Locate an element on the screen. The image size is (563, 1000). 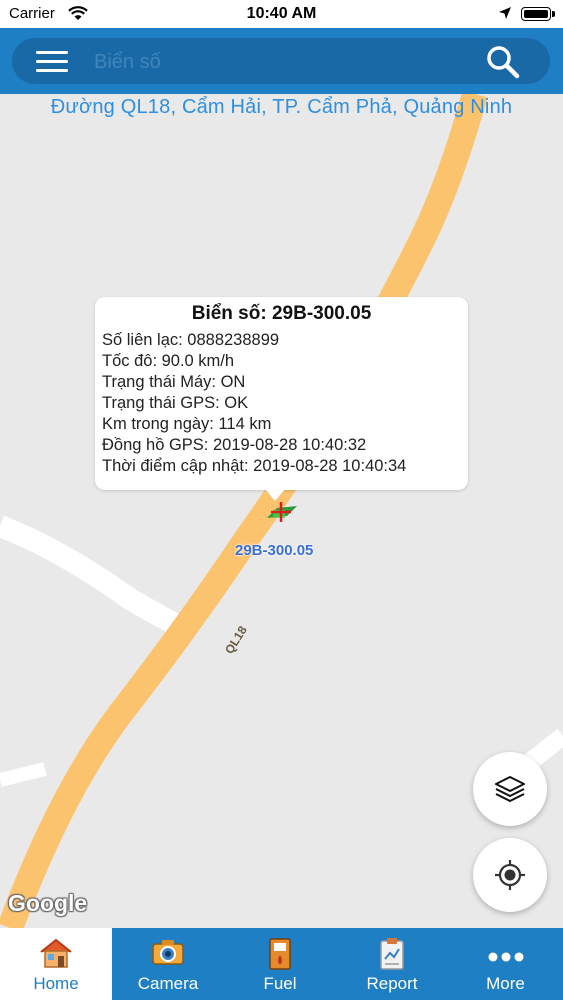
gps-clock: Đồng hồ GPS: 2019-08-28 10:40:32 is located at coordinates (234, 445).